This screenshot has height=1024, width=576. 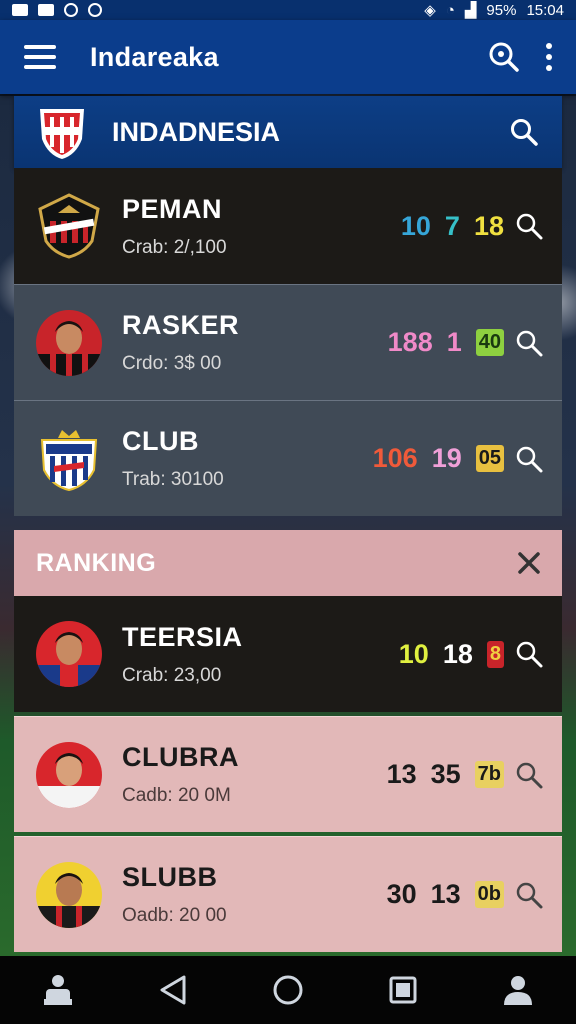 What do you see at coordinates (173, 479) in the screenshot?
I see `team-detail: Trab: 30100` at bounding box center [173, 479].